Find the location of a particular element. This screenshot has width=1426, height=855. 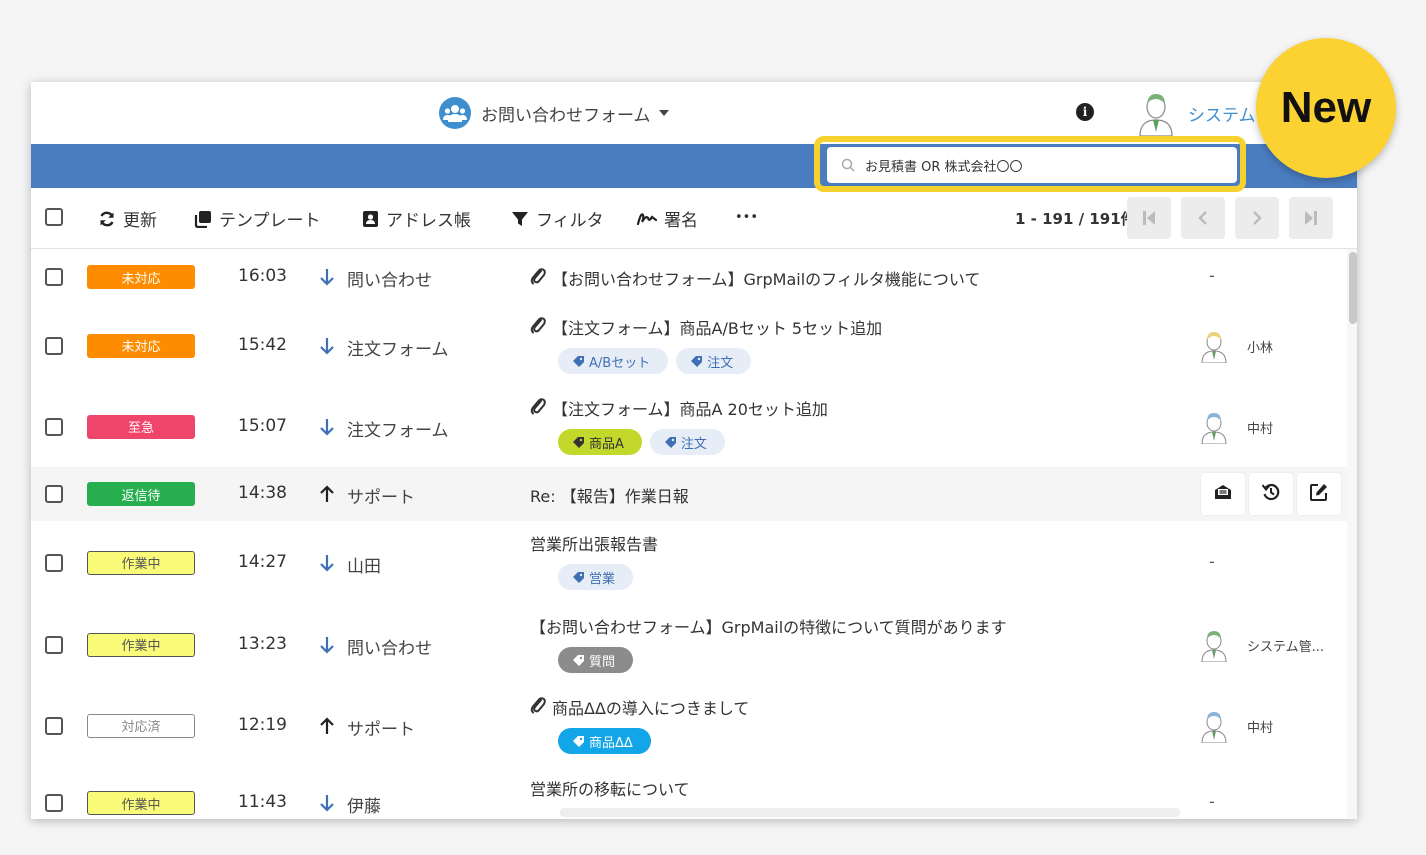

first-page-button is located at coordinates (1149, 218).